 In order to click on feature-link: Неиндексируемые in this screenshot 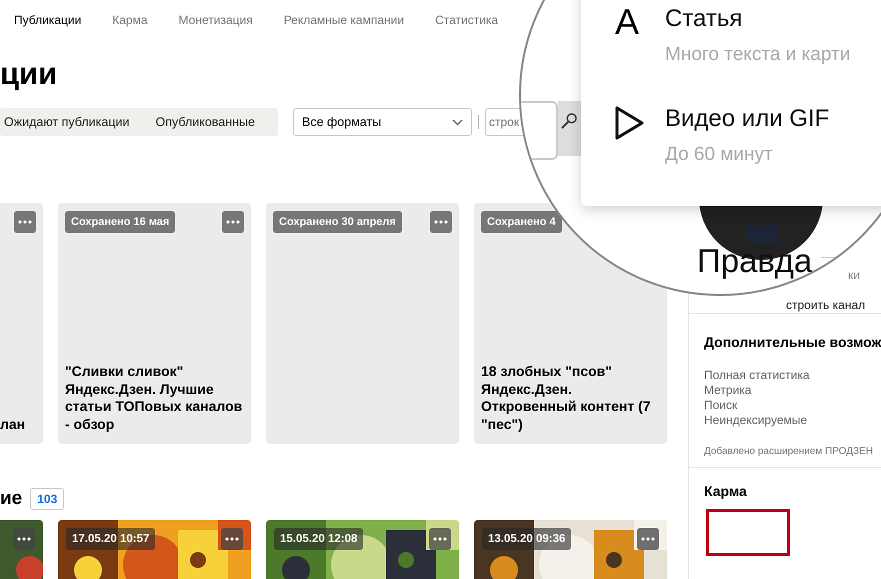, I will do `click(792, 420)`.